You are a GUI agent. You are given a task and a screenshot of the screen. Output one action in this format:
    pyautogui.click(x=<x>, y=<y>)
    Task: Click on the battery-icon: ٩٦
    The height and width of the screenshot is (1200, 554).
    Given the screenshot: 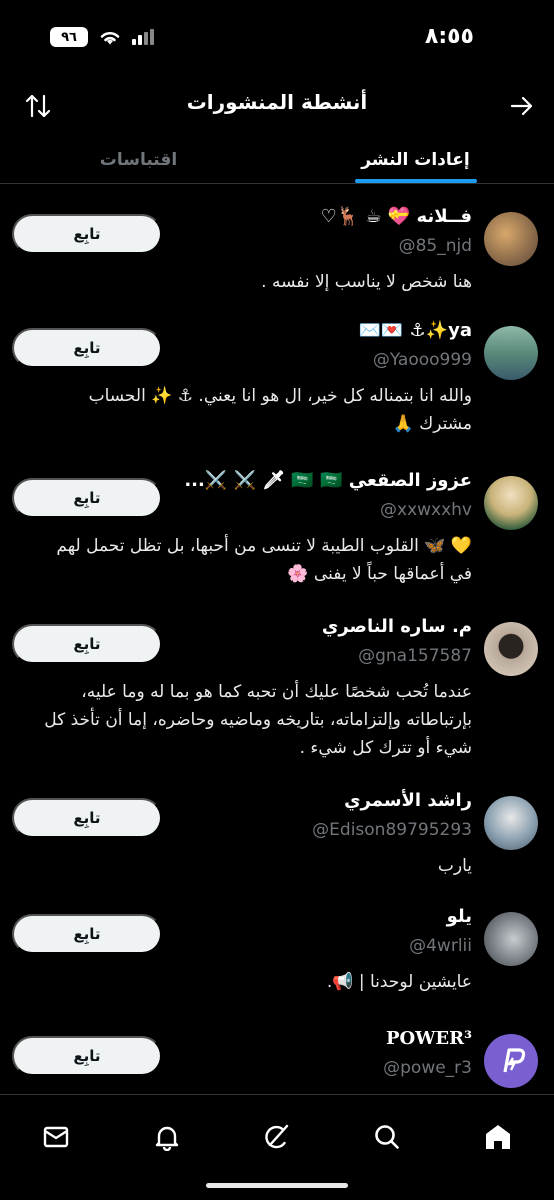 What is the action you would take?
    pyautogui.click(x=69, y=37)
    